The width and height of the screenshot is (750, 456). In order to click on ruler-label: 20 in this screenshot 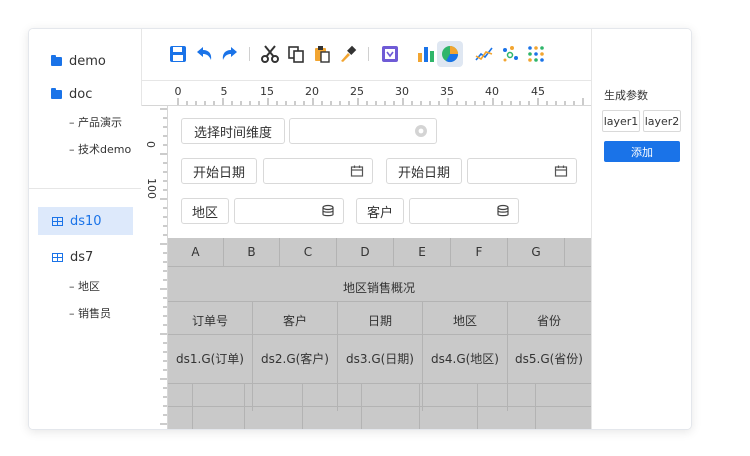, I will do `click(312, 91)`.